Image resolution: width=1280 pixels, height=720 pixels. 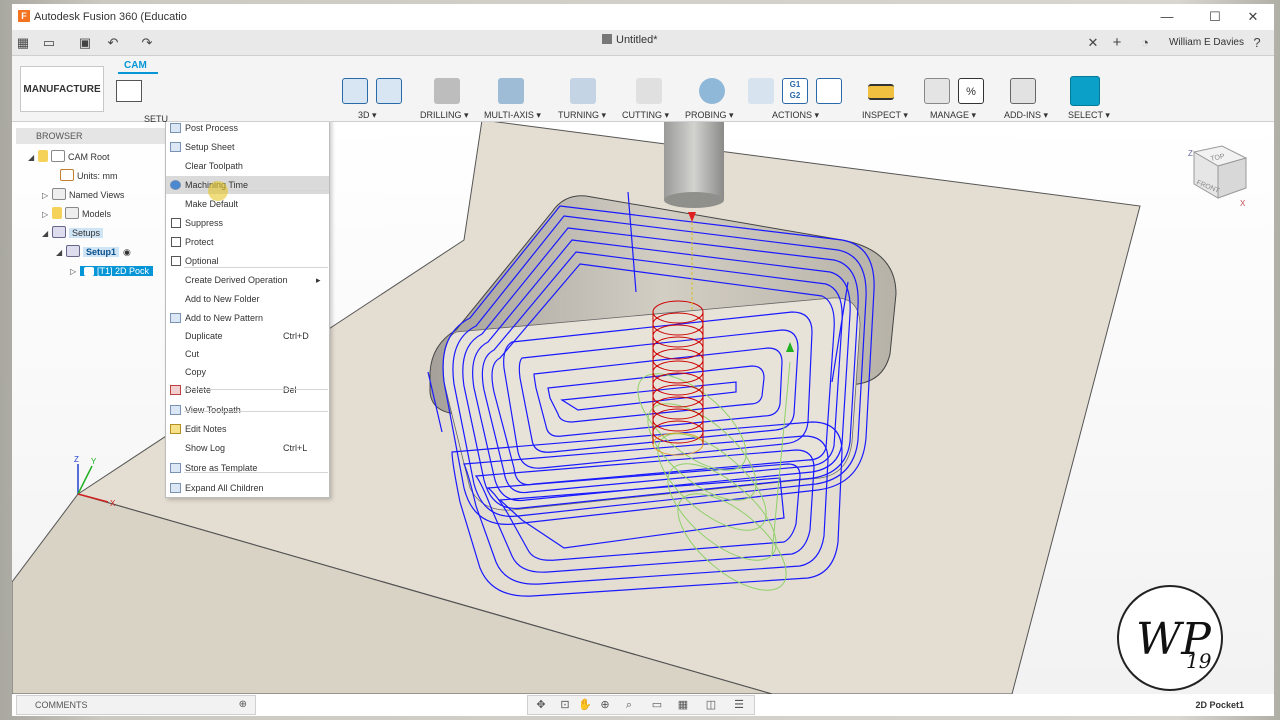 What do you see at coordinates (247, 488) in the screenshot?
I see `context-menu-item-expand-all-children: Expand All Children` at bounding box center [247, 488].